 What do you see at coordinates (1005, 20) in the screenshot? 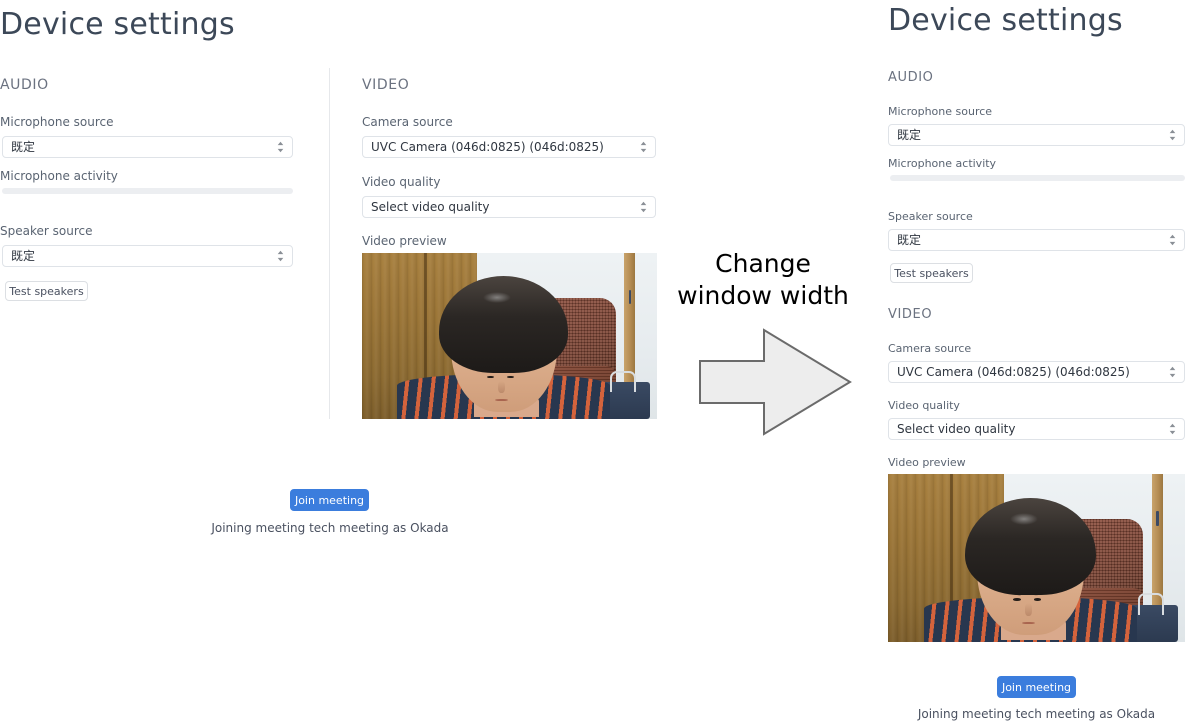
I see `page-title: Device settings` at bounding box center [1005, 20].